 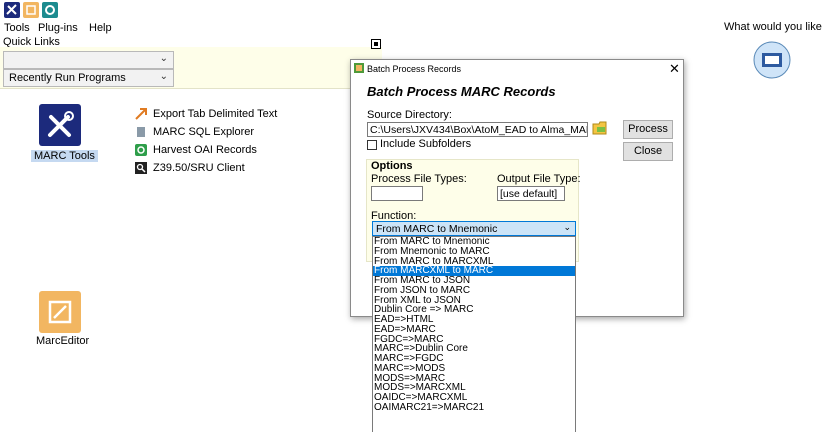 What do you see at coordinates (204, 132) in the screenshot?
I see `link-sql-explorer-label: MARC SQL Explorer` at bounding box center [204, 132].